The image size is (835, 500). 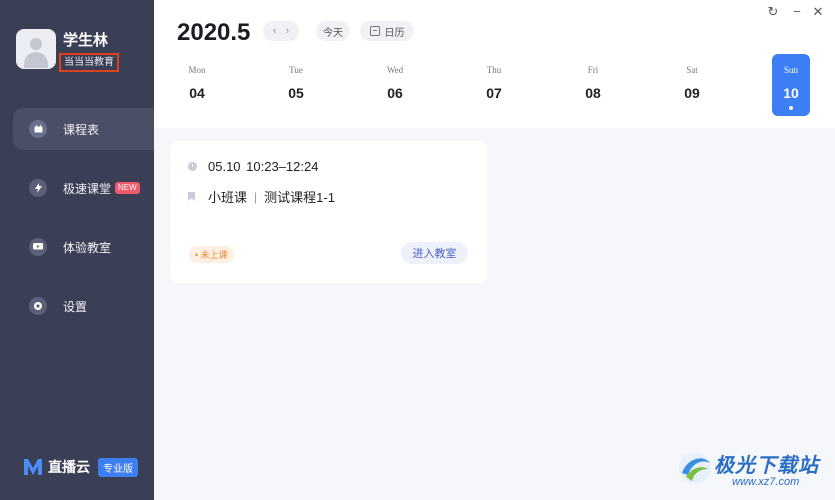 I want to click on sidebar-item-schedule: 课程表, so click(x=83, y=129).